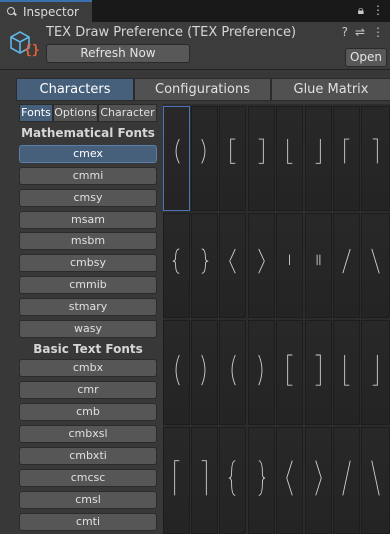 The height and width of the screenshot is (534, 390). What do you see at coordinates (75, 89) in the screenshot?
I see `tab-characters: Characters` at bounding box center [75, 89].